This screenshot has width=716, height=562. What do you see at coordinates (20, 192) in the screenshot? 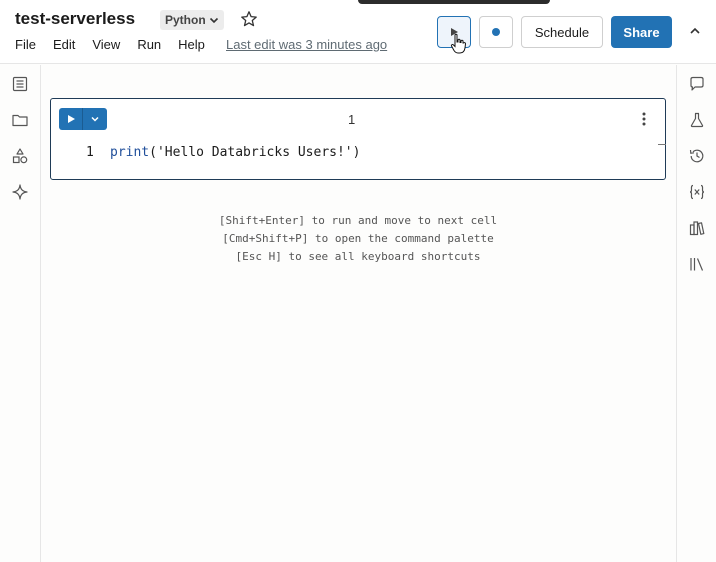
I see `sparkle-icon` at bounding box center [20, 192].